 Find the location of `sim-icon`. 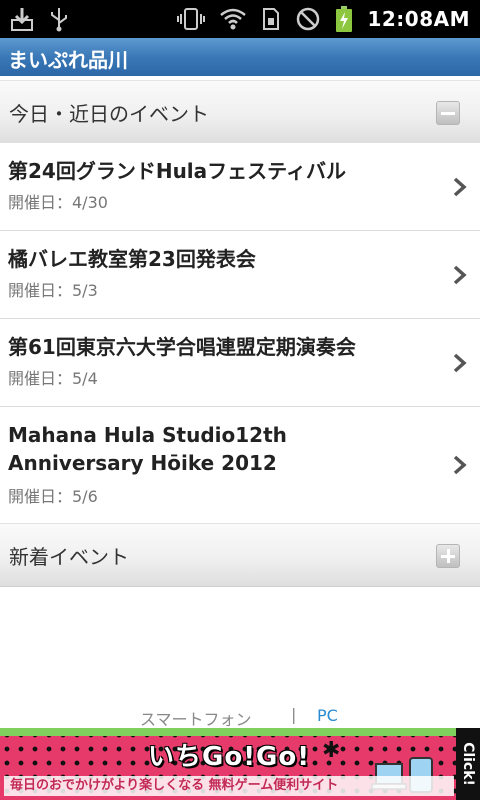

sim-icon is located at coordinates (271, 19).